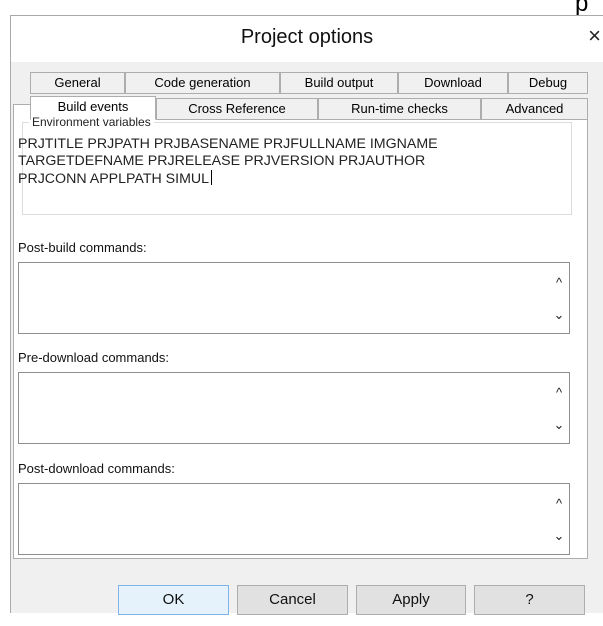  I want to click on ok-button: OK, so click(173, 600).